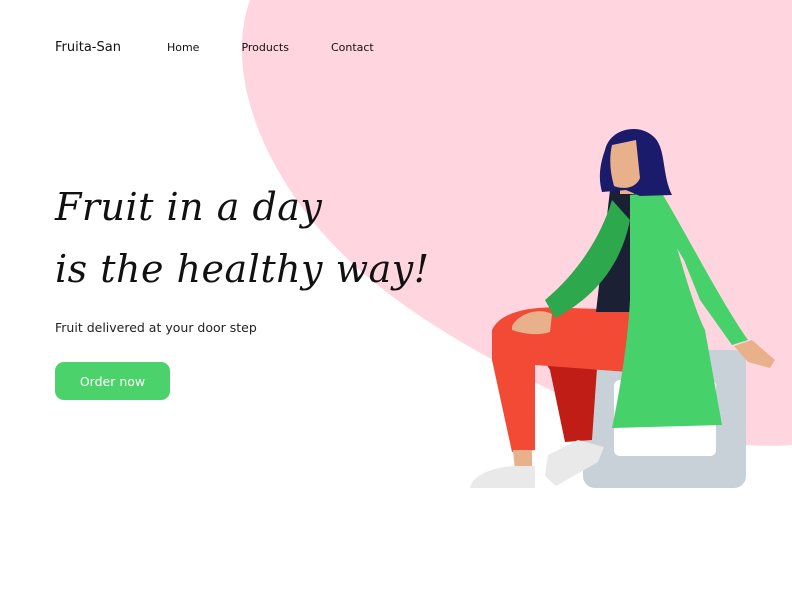 The width and height of the screenshot is (792, 600). What do you see at coordinates (156, 327) in the screenshot?
I see `hero-subtitle: Fruit delivered at your door step` at bounding box center [156, 327].